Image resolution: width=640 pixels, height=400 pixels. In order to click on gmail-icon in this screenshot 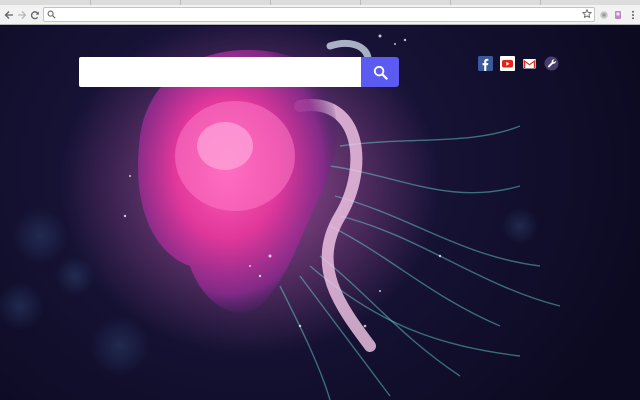, I will do `click(529, 64)`.